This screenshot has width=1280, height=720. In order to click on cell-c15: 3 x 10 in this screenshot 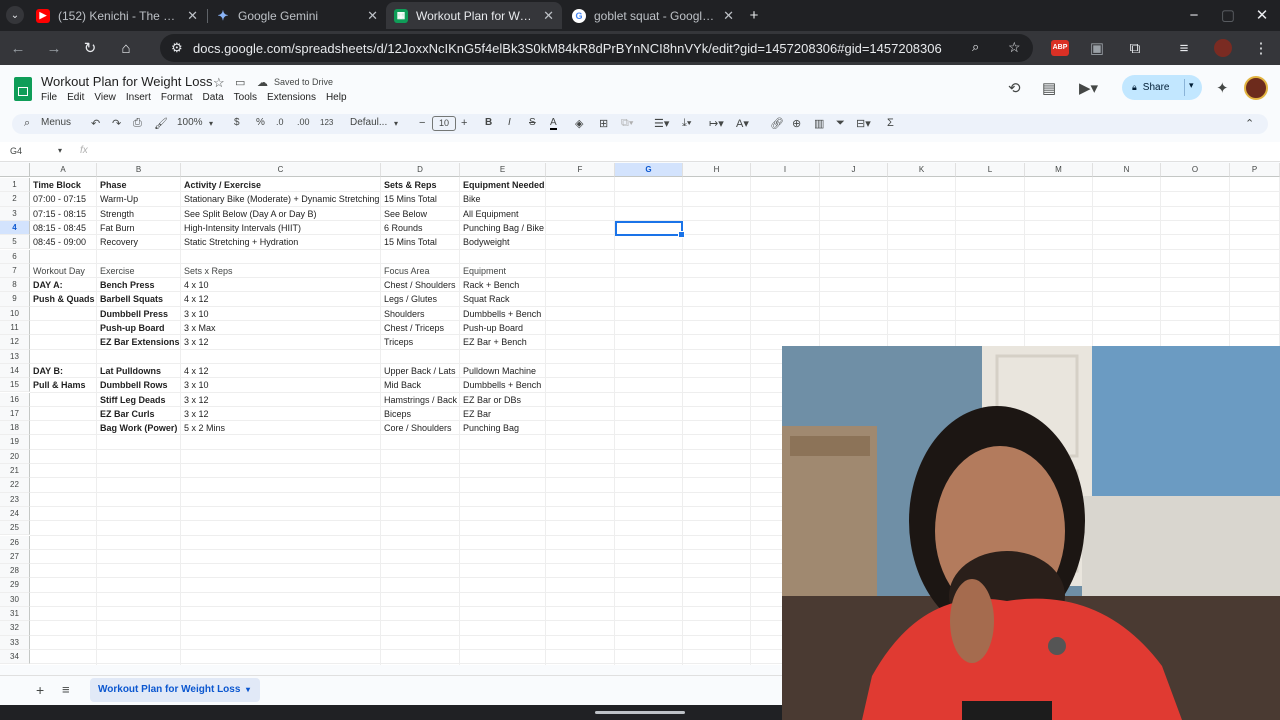, I will do `click(195, 385)`.